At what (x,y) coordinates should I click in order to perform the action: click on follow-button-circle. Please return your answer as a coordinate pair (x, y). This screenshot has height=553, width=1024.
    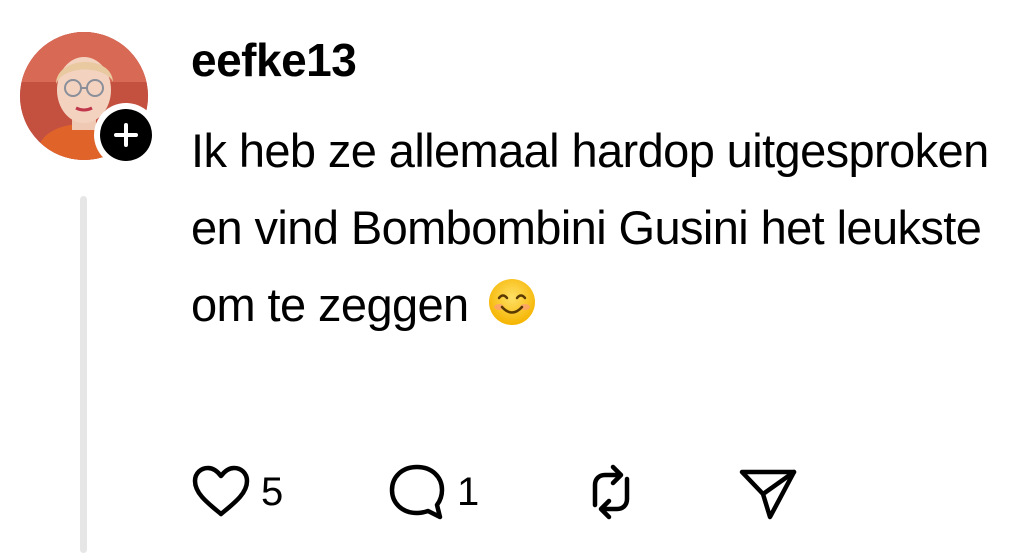
    Looking at the image, I should click on (126, 135).